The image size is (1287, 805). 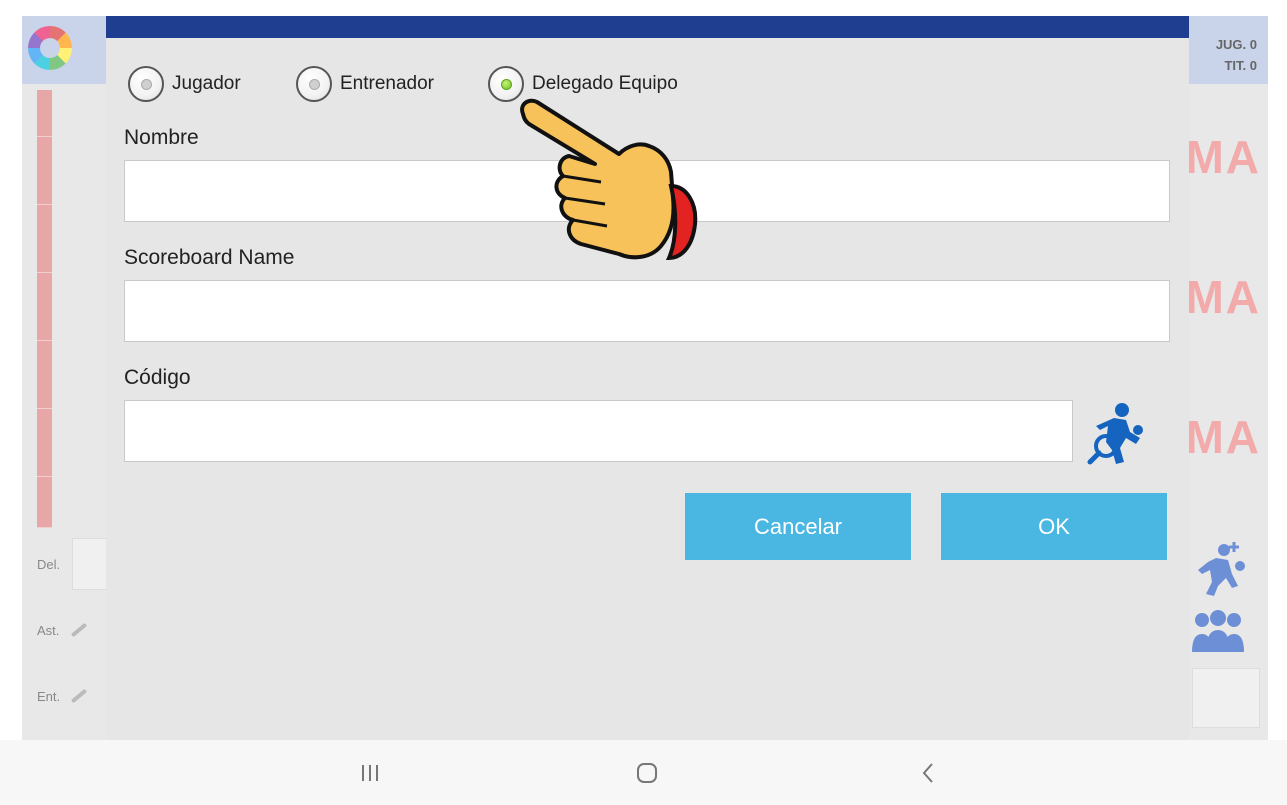 I want to click on ok-button: OK, so click(x=1054, y=526).